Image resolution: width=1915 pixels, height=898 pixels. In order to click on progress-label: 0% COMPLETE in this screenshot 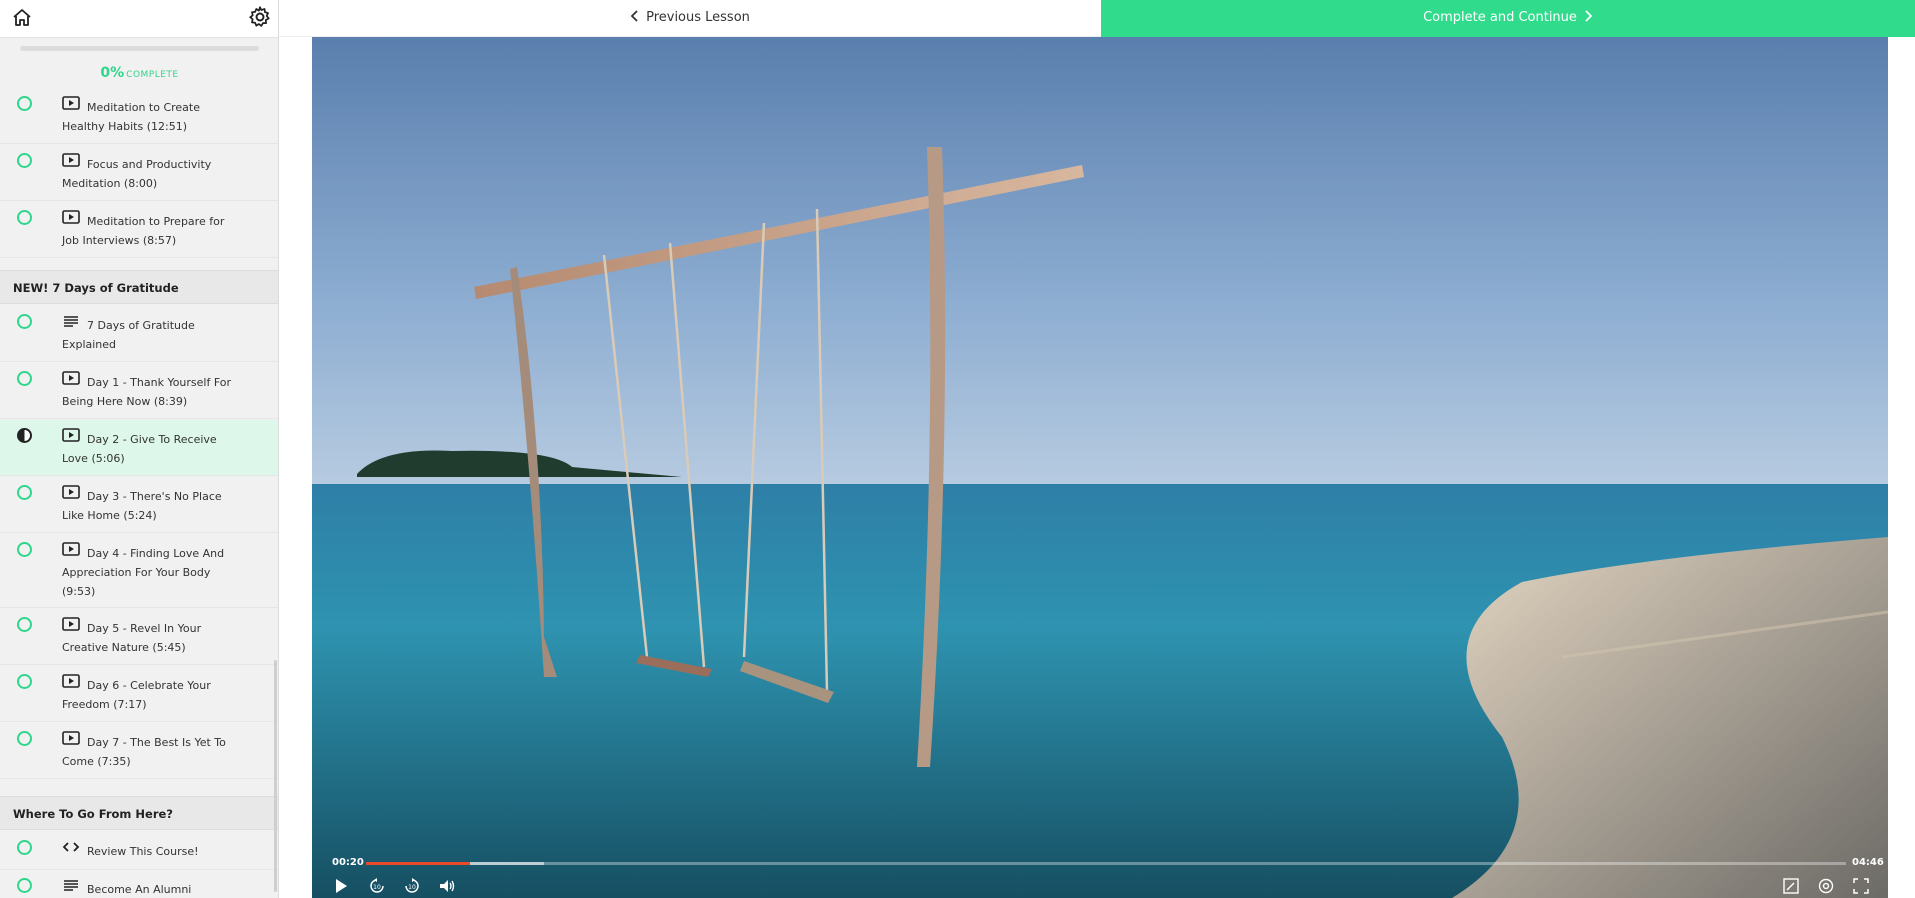, I will do `click(139, 71)`.